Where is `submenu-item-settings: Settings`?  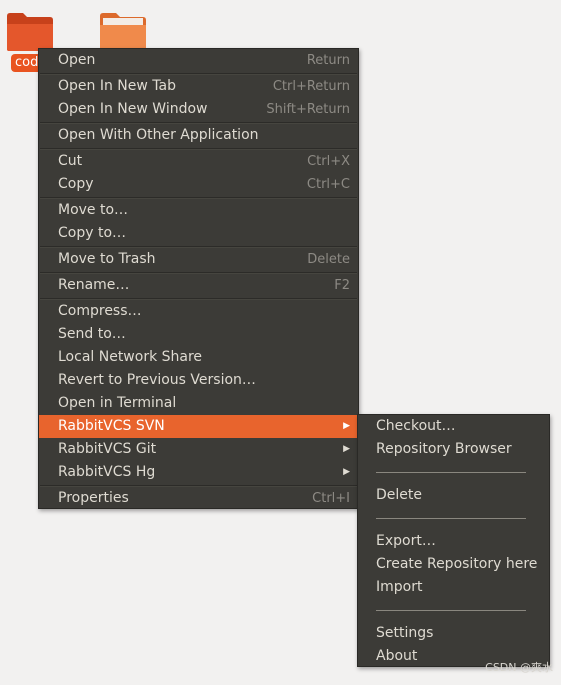
submenu-item-settings: Settings is located at coordinates (453, 633).